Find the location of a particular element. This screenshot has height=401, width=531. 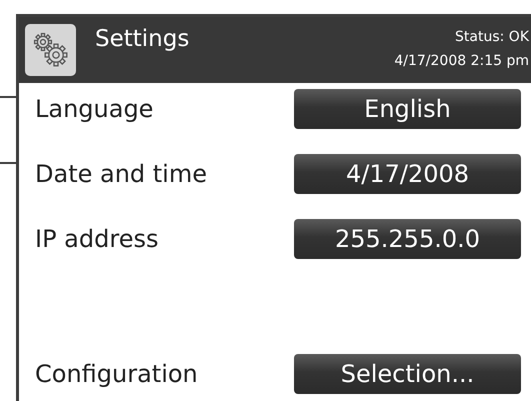

setting-label: IP address is located at coordinates (96, 239).